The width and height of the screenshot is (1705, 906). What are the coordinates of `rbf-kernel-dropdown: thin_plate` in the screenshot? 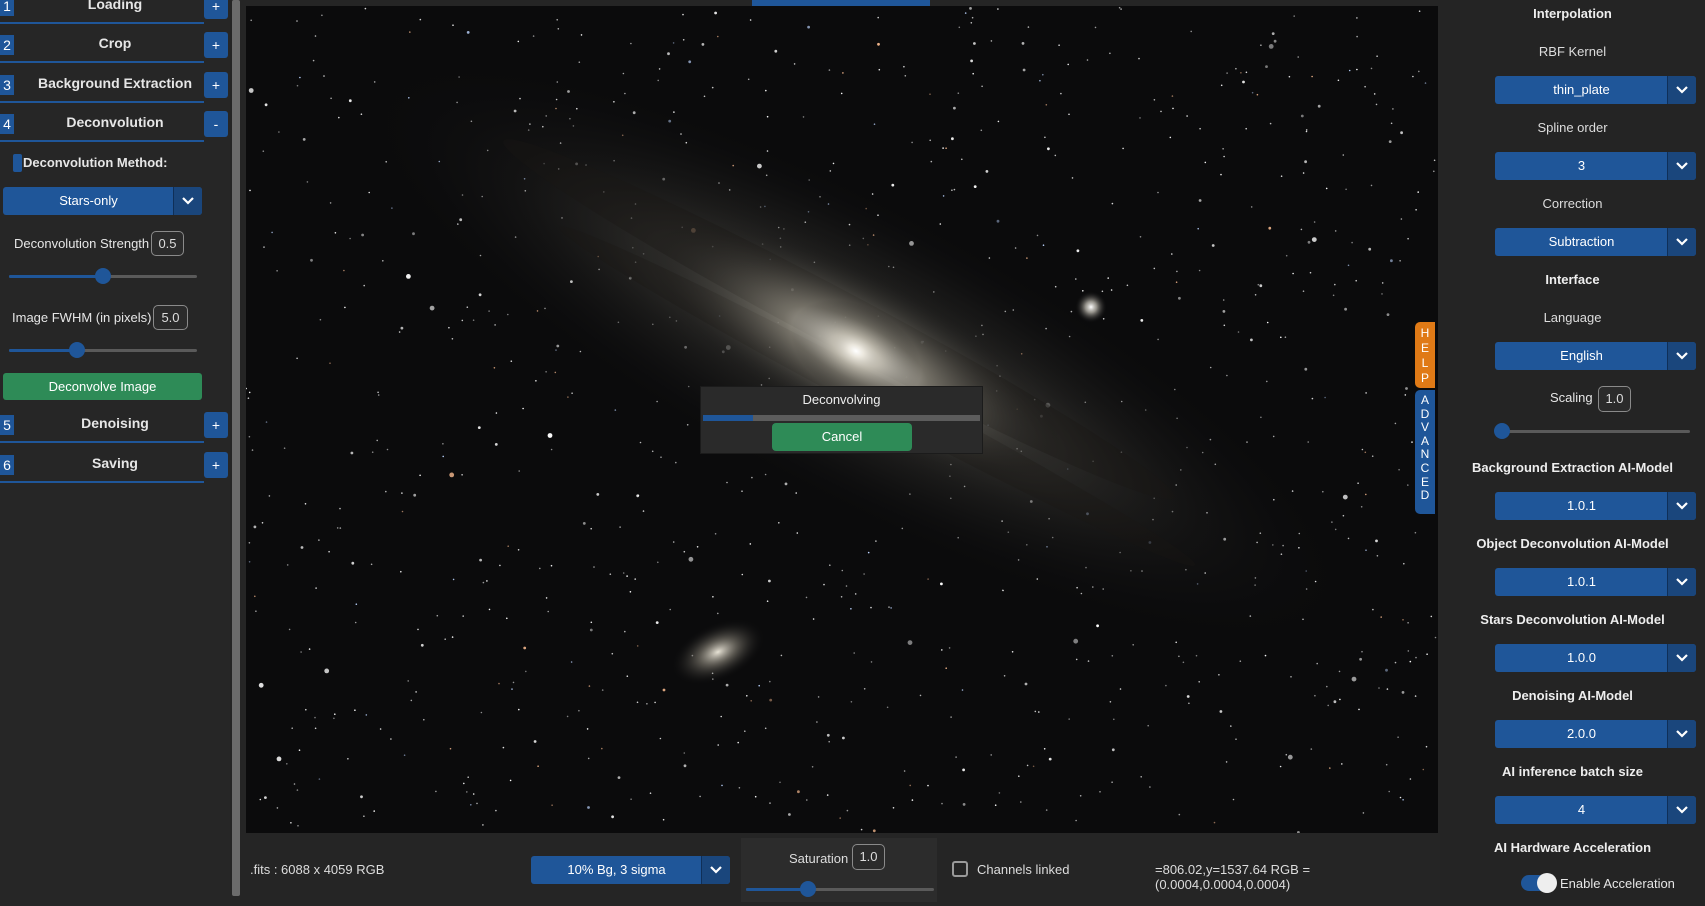 It's located at (1595, 90).